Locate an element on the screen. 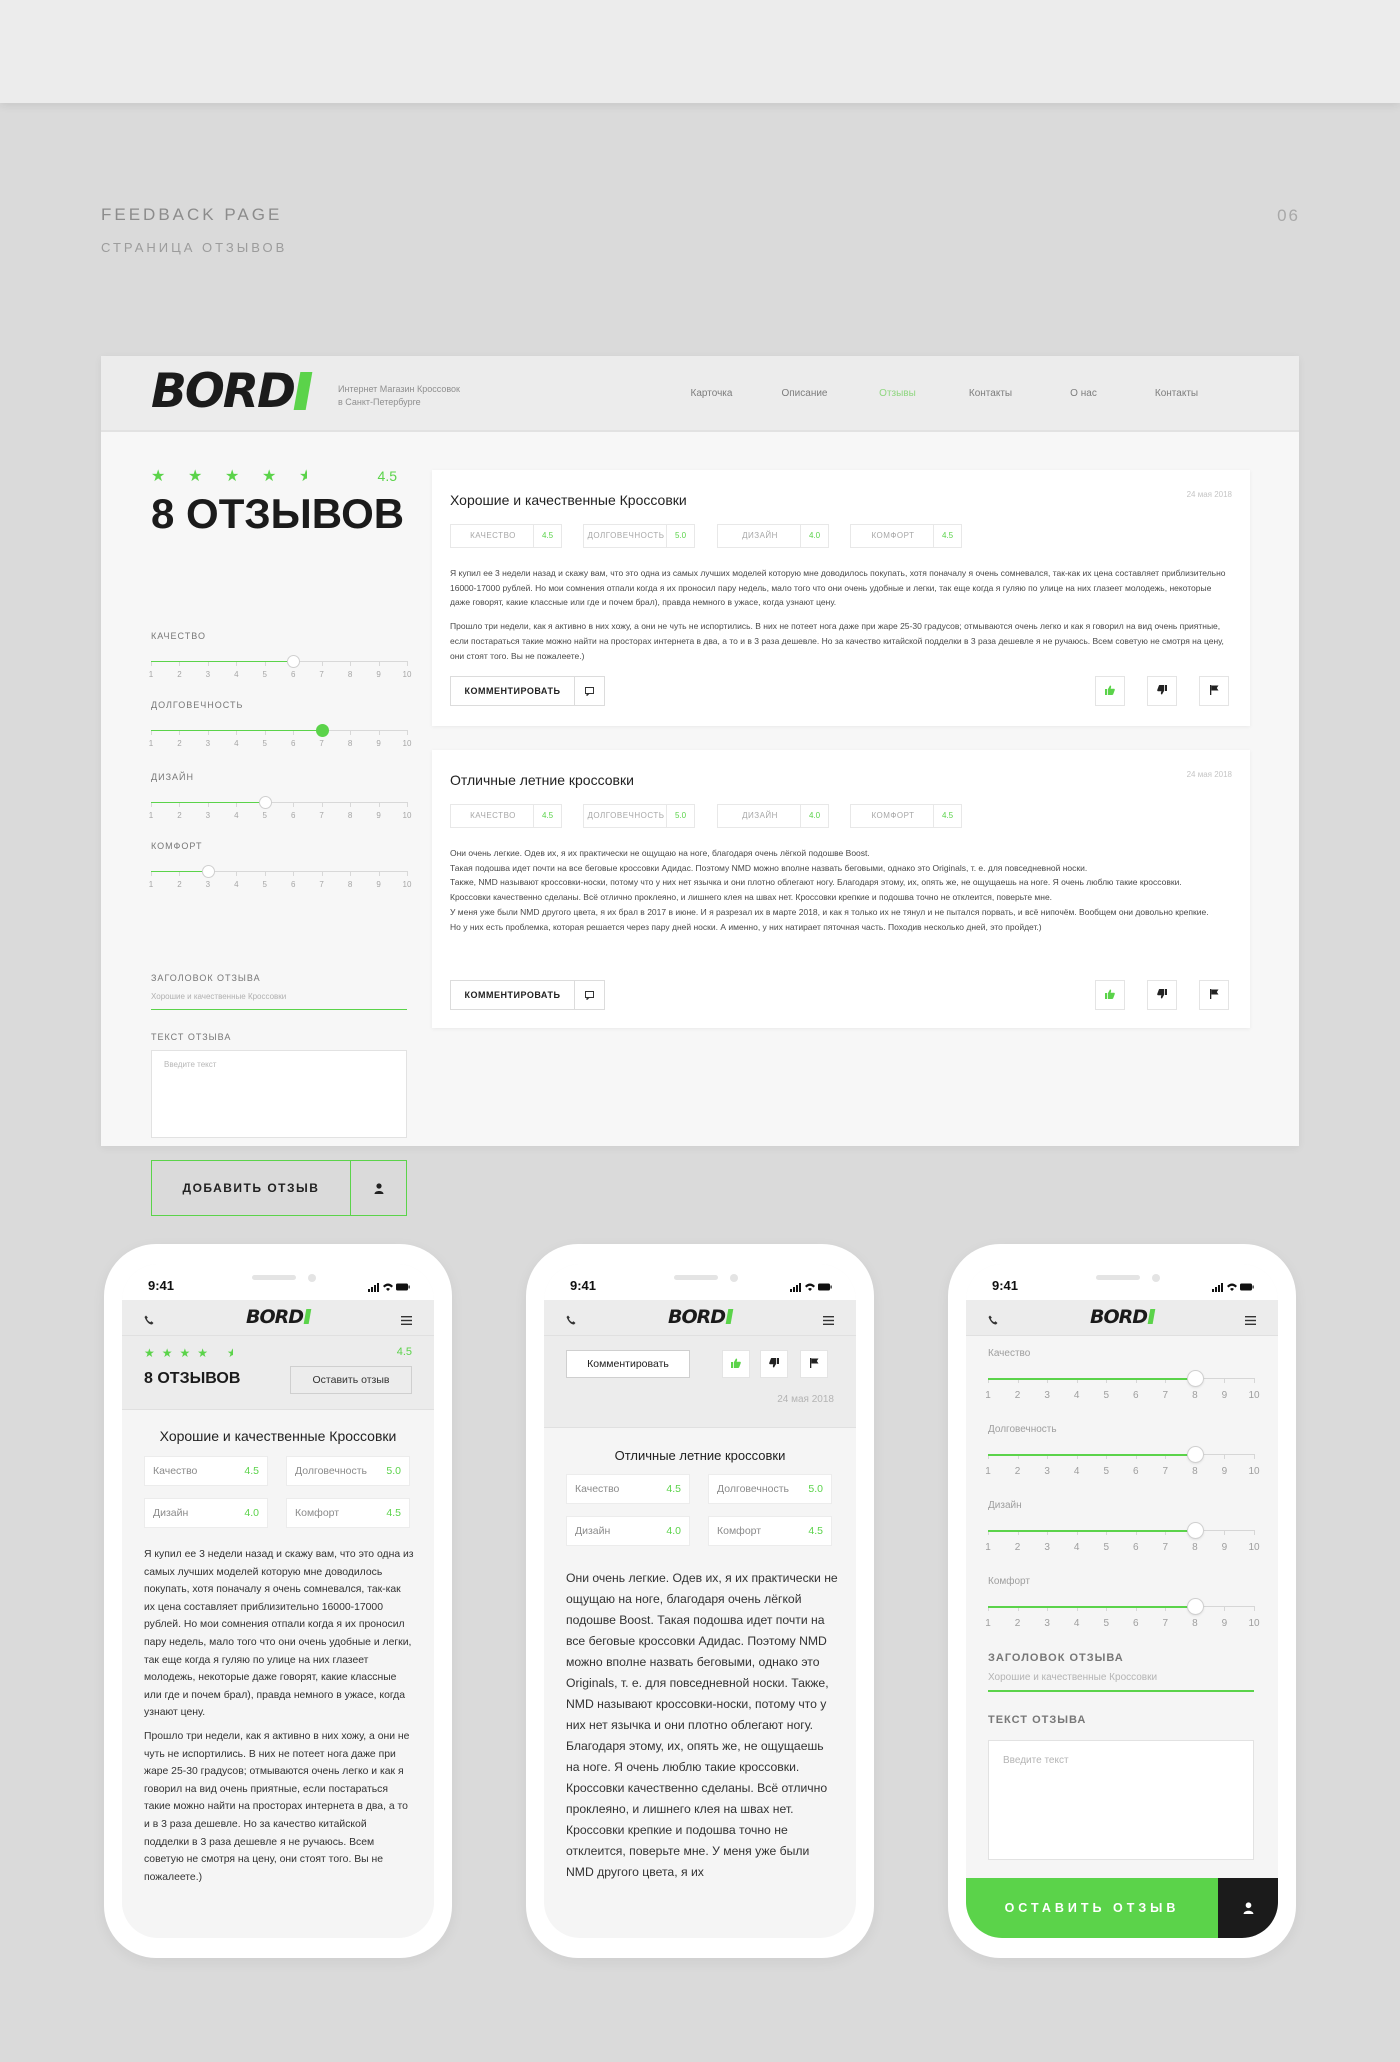 The width and height of the screenshot is (1400, 2062). rating-slider: Дизайн 1 2 3 4 5 6 7 8 9 10 is located at coordinates (1122, 1530).